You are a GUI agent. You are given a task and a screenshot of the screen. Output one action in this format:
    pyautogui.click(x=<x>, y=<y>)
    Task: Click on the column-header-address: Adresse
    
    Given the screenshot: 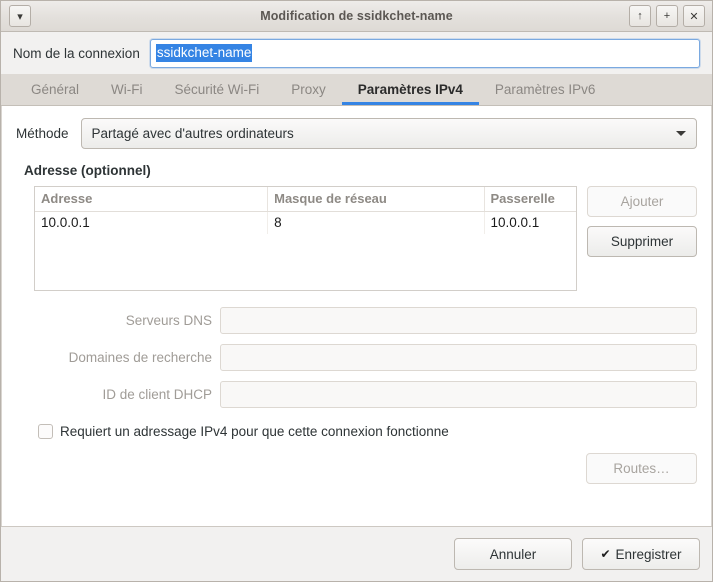 What is the action you would take?
    pyautogui.click(x=152, y=199)
    